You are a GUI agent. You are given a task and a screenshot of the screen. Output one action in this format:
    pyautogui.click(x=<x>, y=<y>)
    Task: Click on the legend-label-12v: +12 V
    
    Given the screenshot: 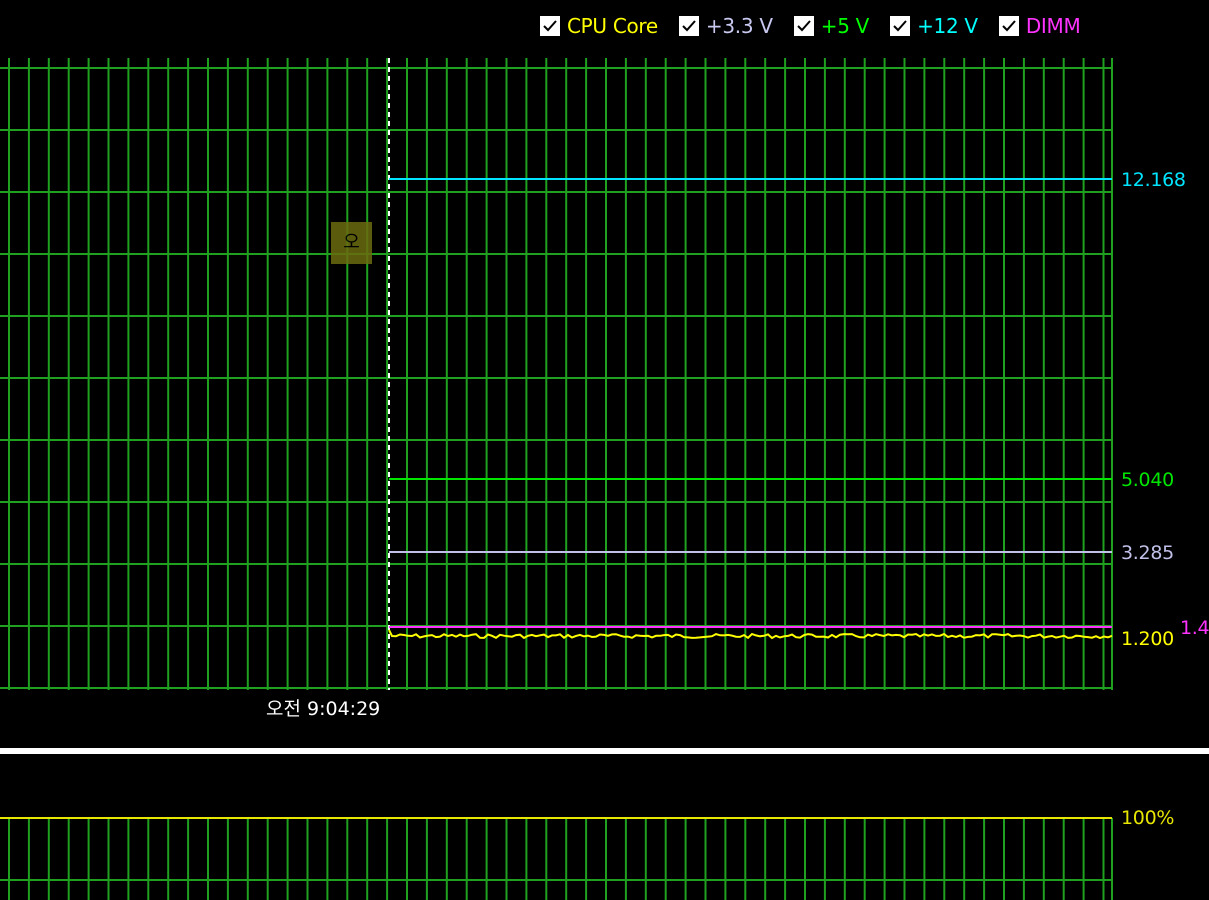 What is the action you would take?
    pyautogui.click(x=947, y=26)
    